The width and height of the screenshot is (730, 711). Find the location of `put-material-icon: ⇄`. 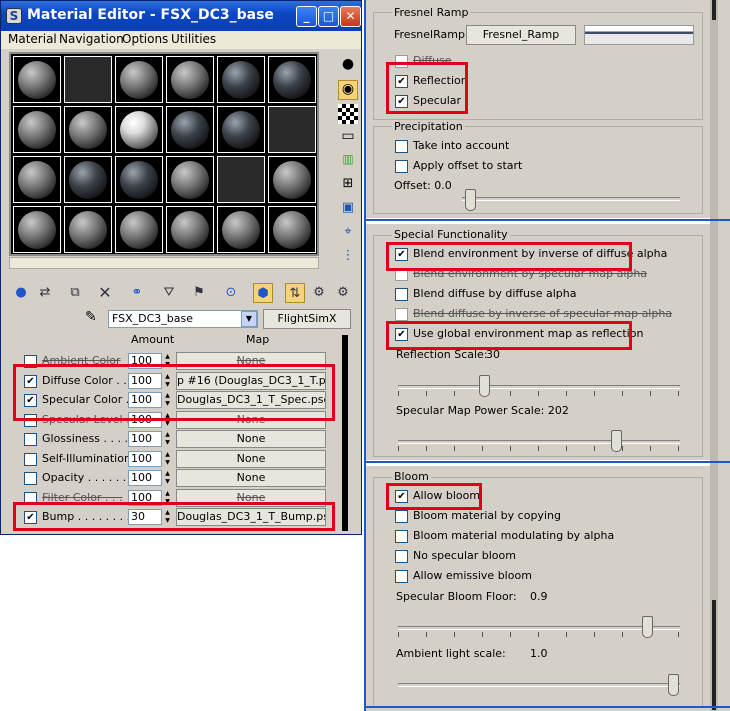

put-material-icon: ⇄ is located at coordinates (45, 293).